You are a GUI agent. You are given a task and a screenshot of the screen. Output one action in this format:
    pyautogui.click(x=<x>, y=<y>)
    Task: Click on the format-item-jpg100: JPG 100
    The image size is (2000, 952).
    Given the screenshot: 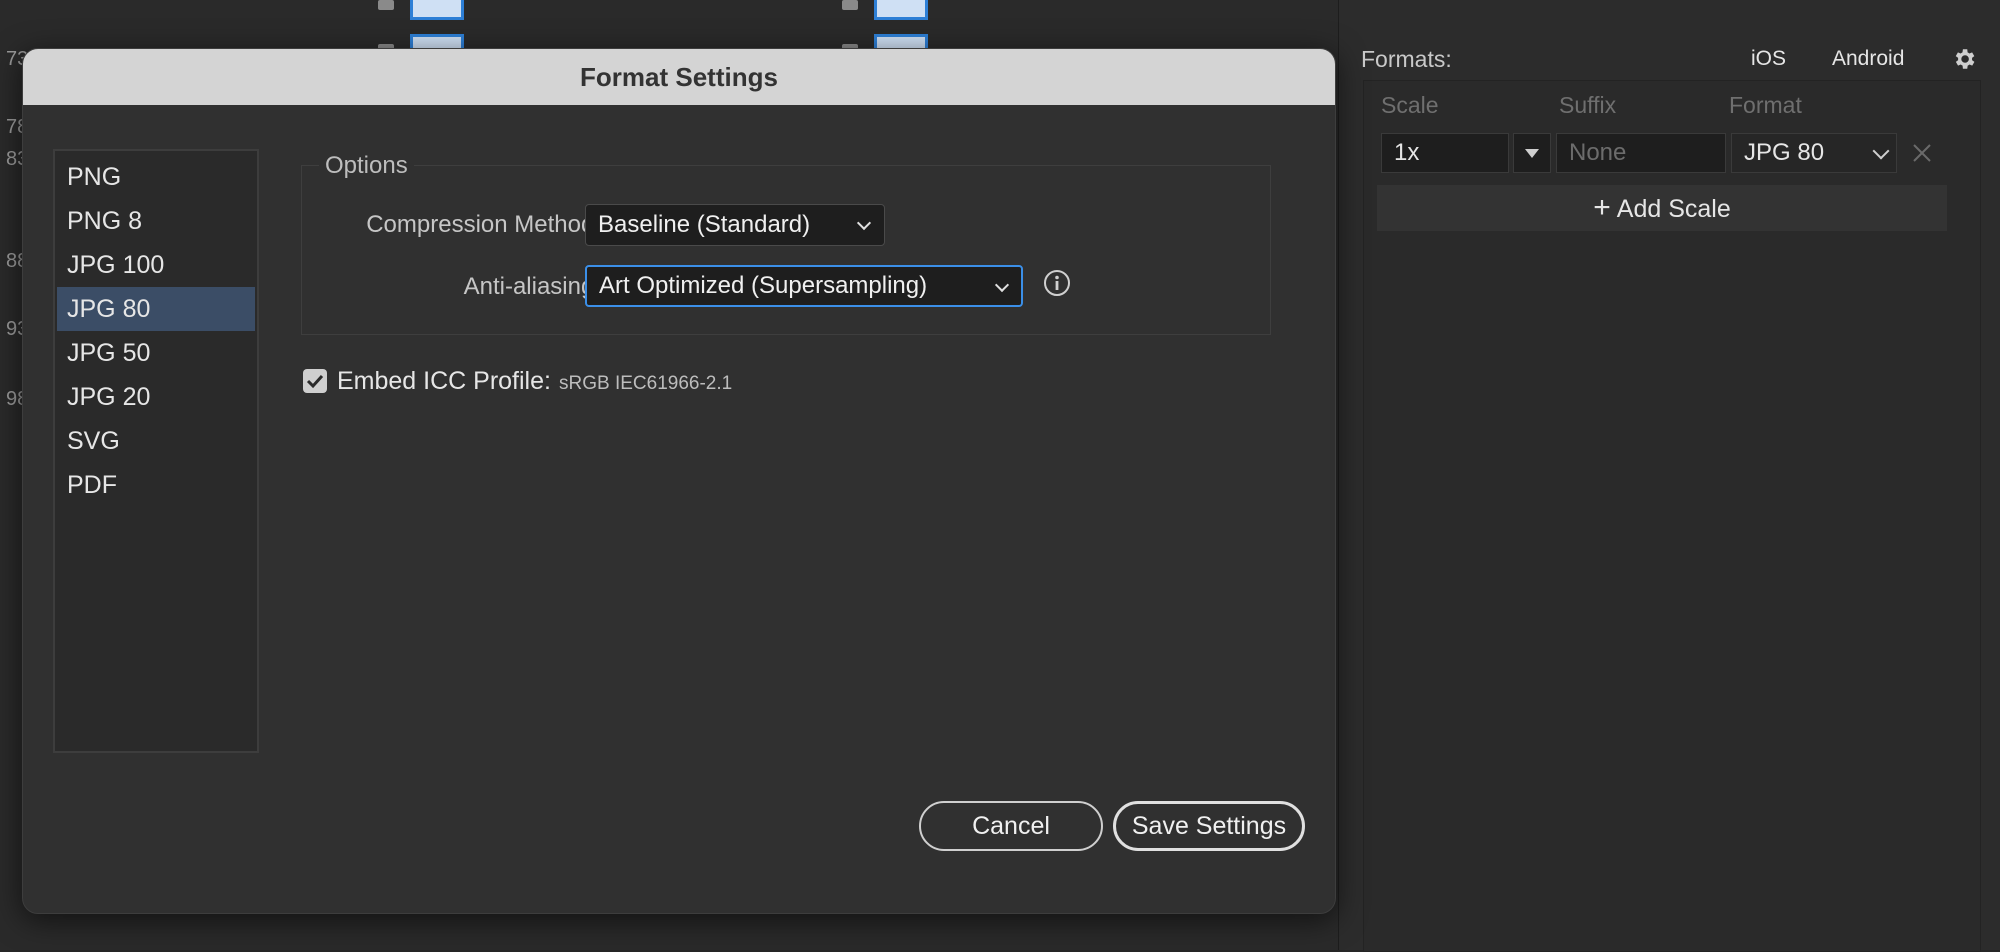 What is the action you would take?
    pyautogui.click(x=156, y=265)
    